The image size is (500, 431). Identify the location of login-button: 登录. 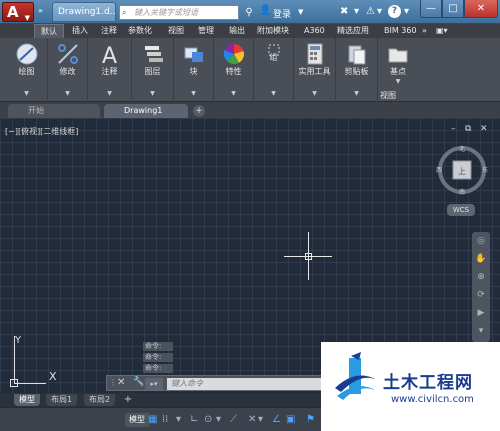
(282, 13).